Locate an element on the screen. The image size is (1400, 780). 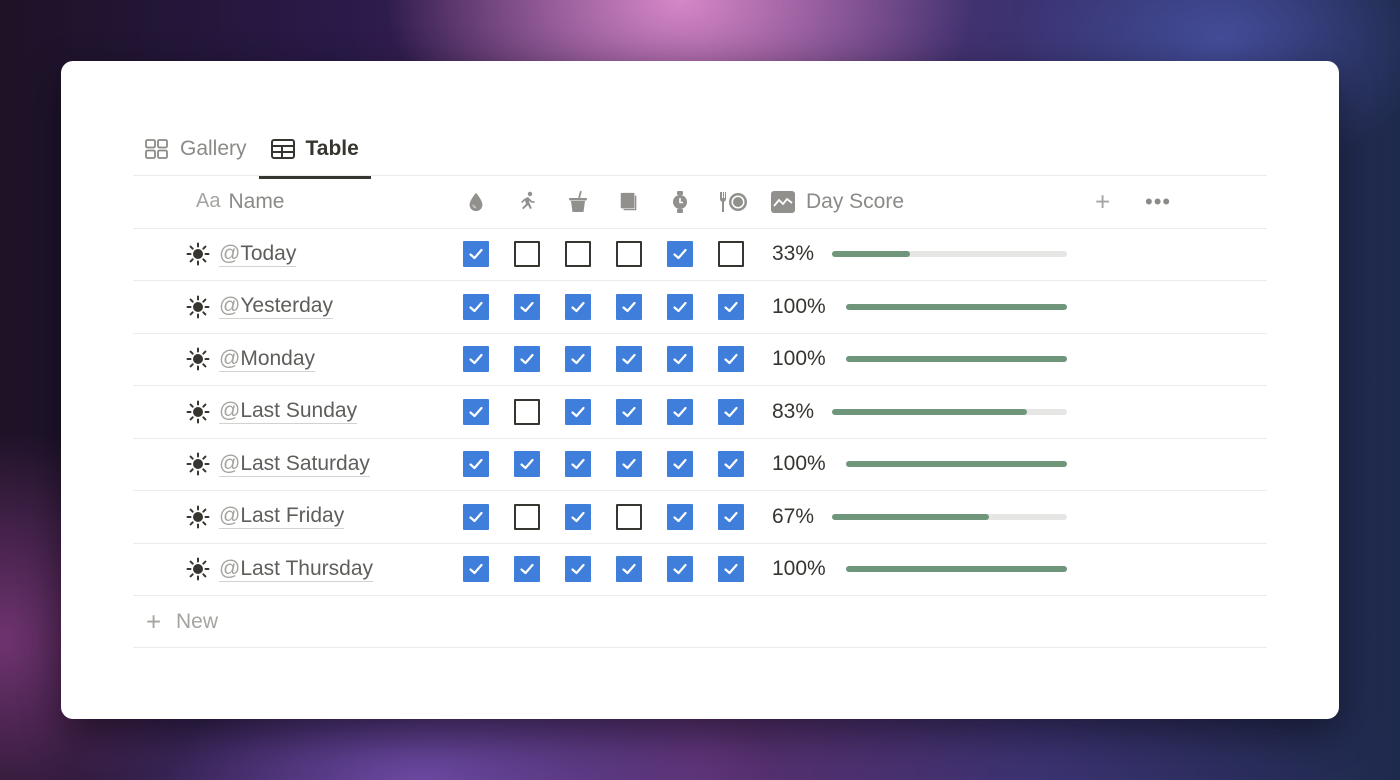
column-header-name: Aa Name is located at coordinates (240, 202).